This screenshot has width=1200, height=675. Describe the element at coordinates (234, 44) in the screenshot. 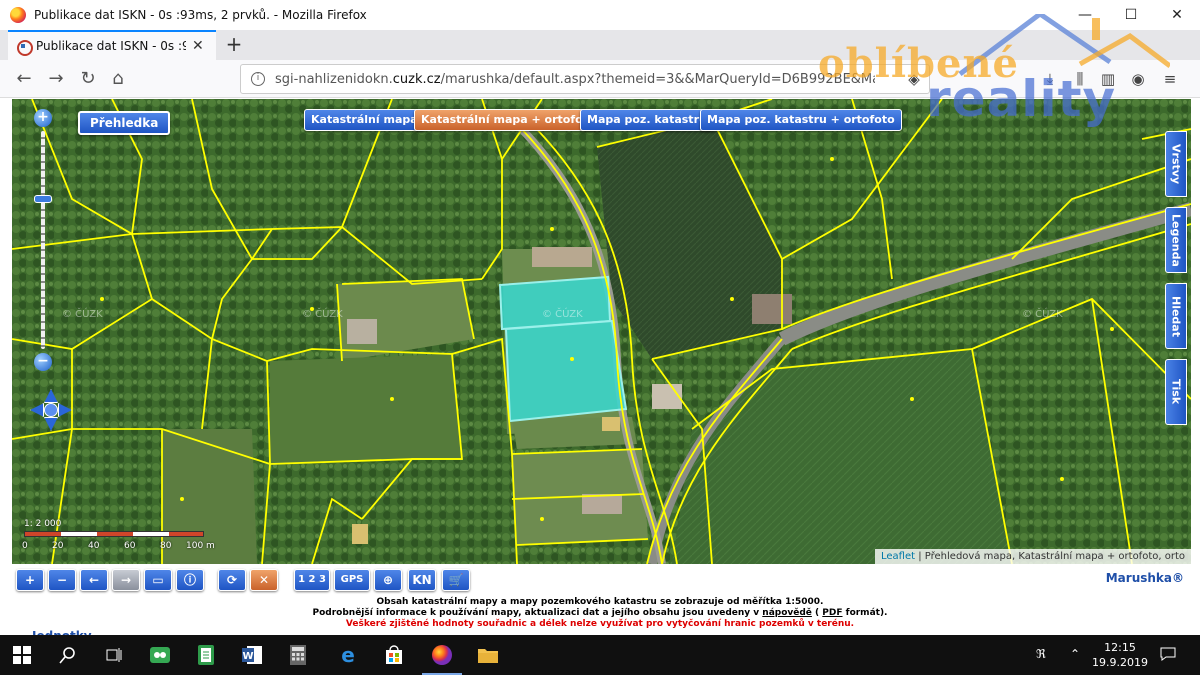

I see `new-tab-button: +` at that location.